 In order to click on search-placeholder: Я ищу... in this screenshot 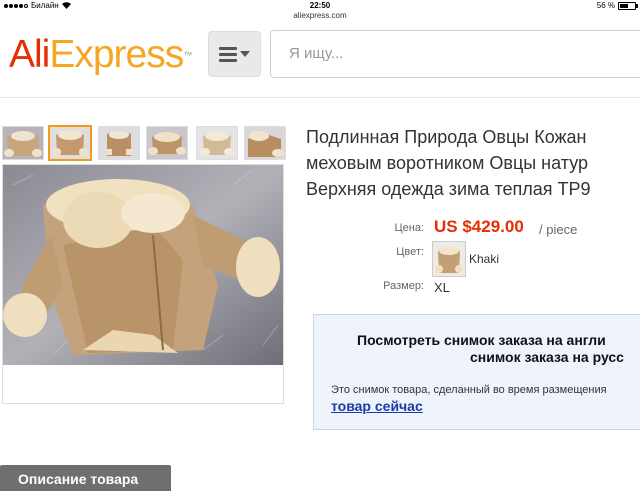, I will do `click(316, 53)`.